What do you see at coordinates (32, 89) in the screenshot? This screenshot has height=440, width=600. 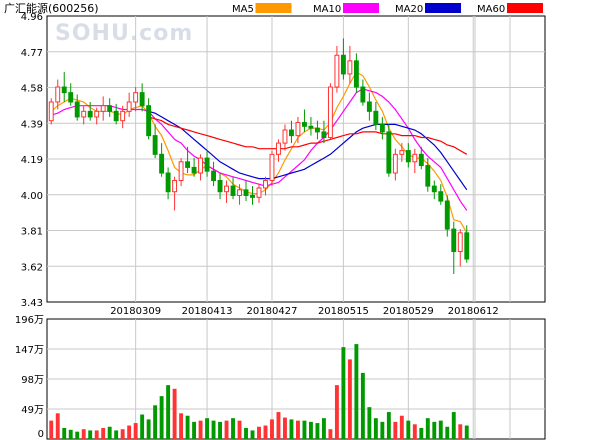 I see `price-tick-label: 4.58` at bounding box center [32, 89].